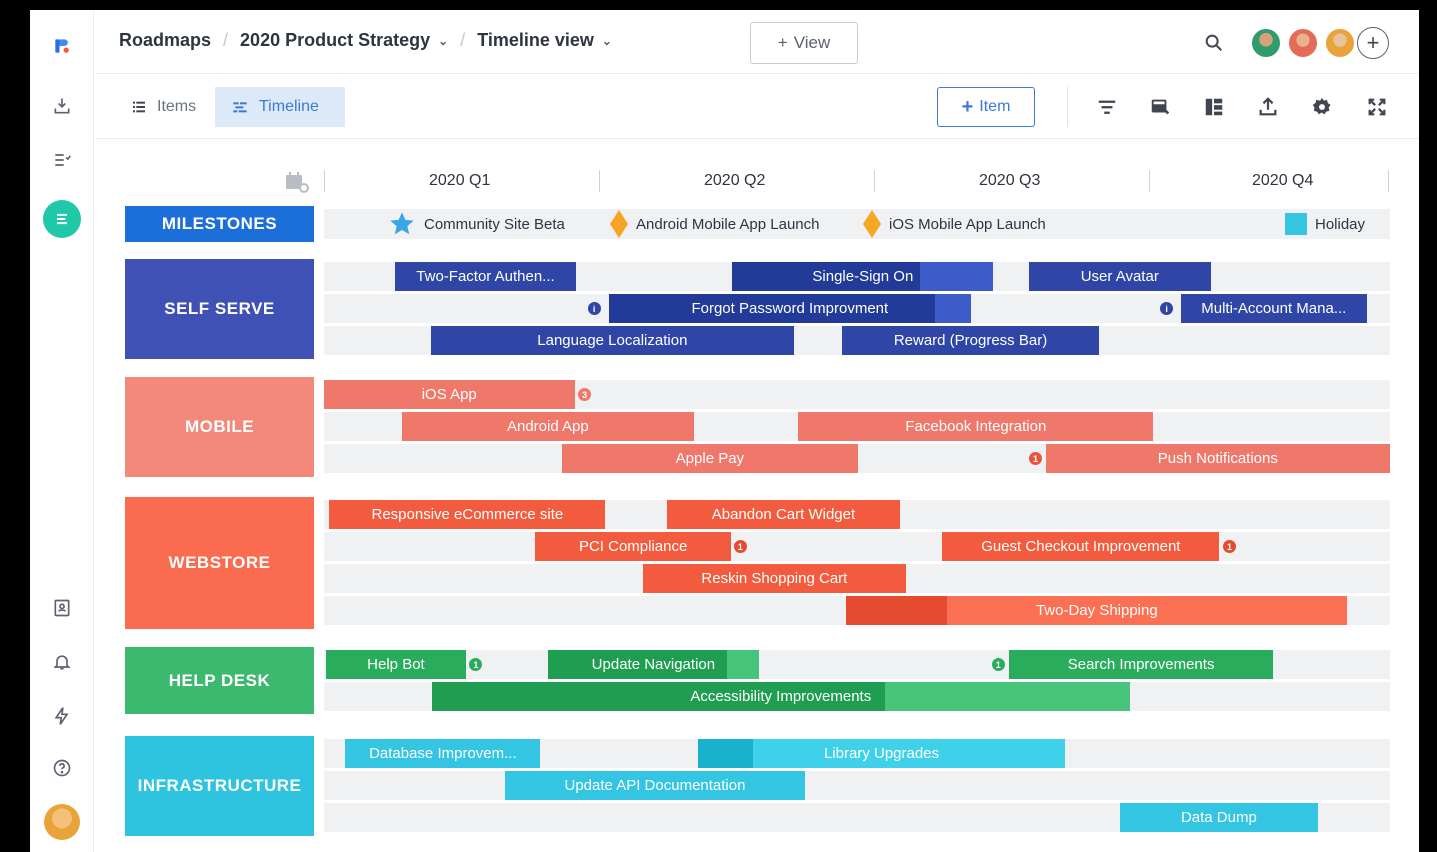 The height and width of the screenshot is (852, 1437). I want to click on bar-label: Accessibility Improvements, so click(781, 696).